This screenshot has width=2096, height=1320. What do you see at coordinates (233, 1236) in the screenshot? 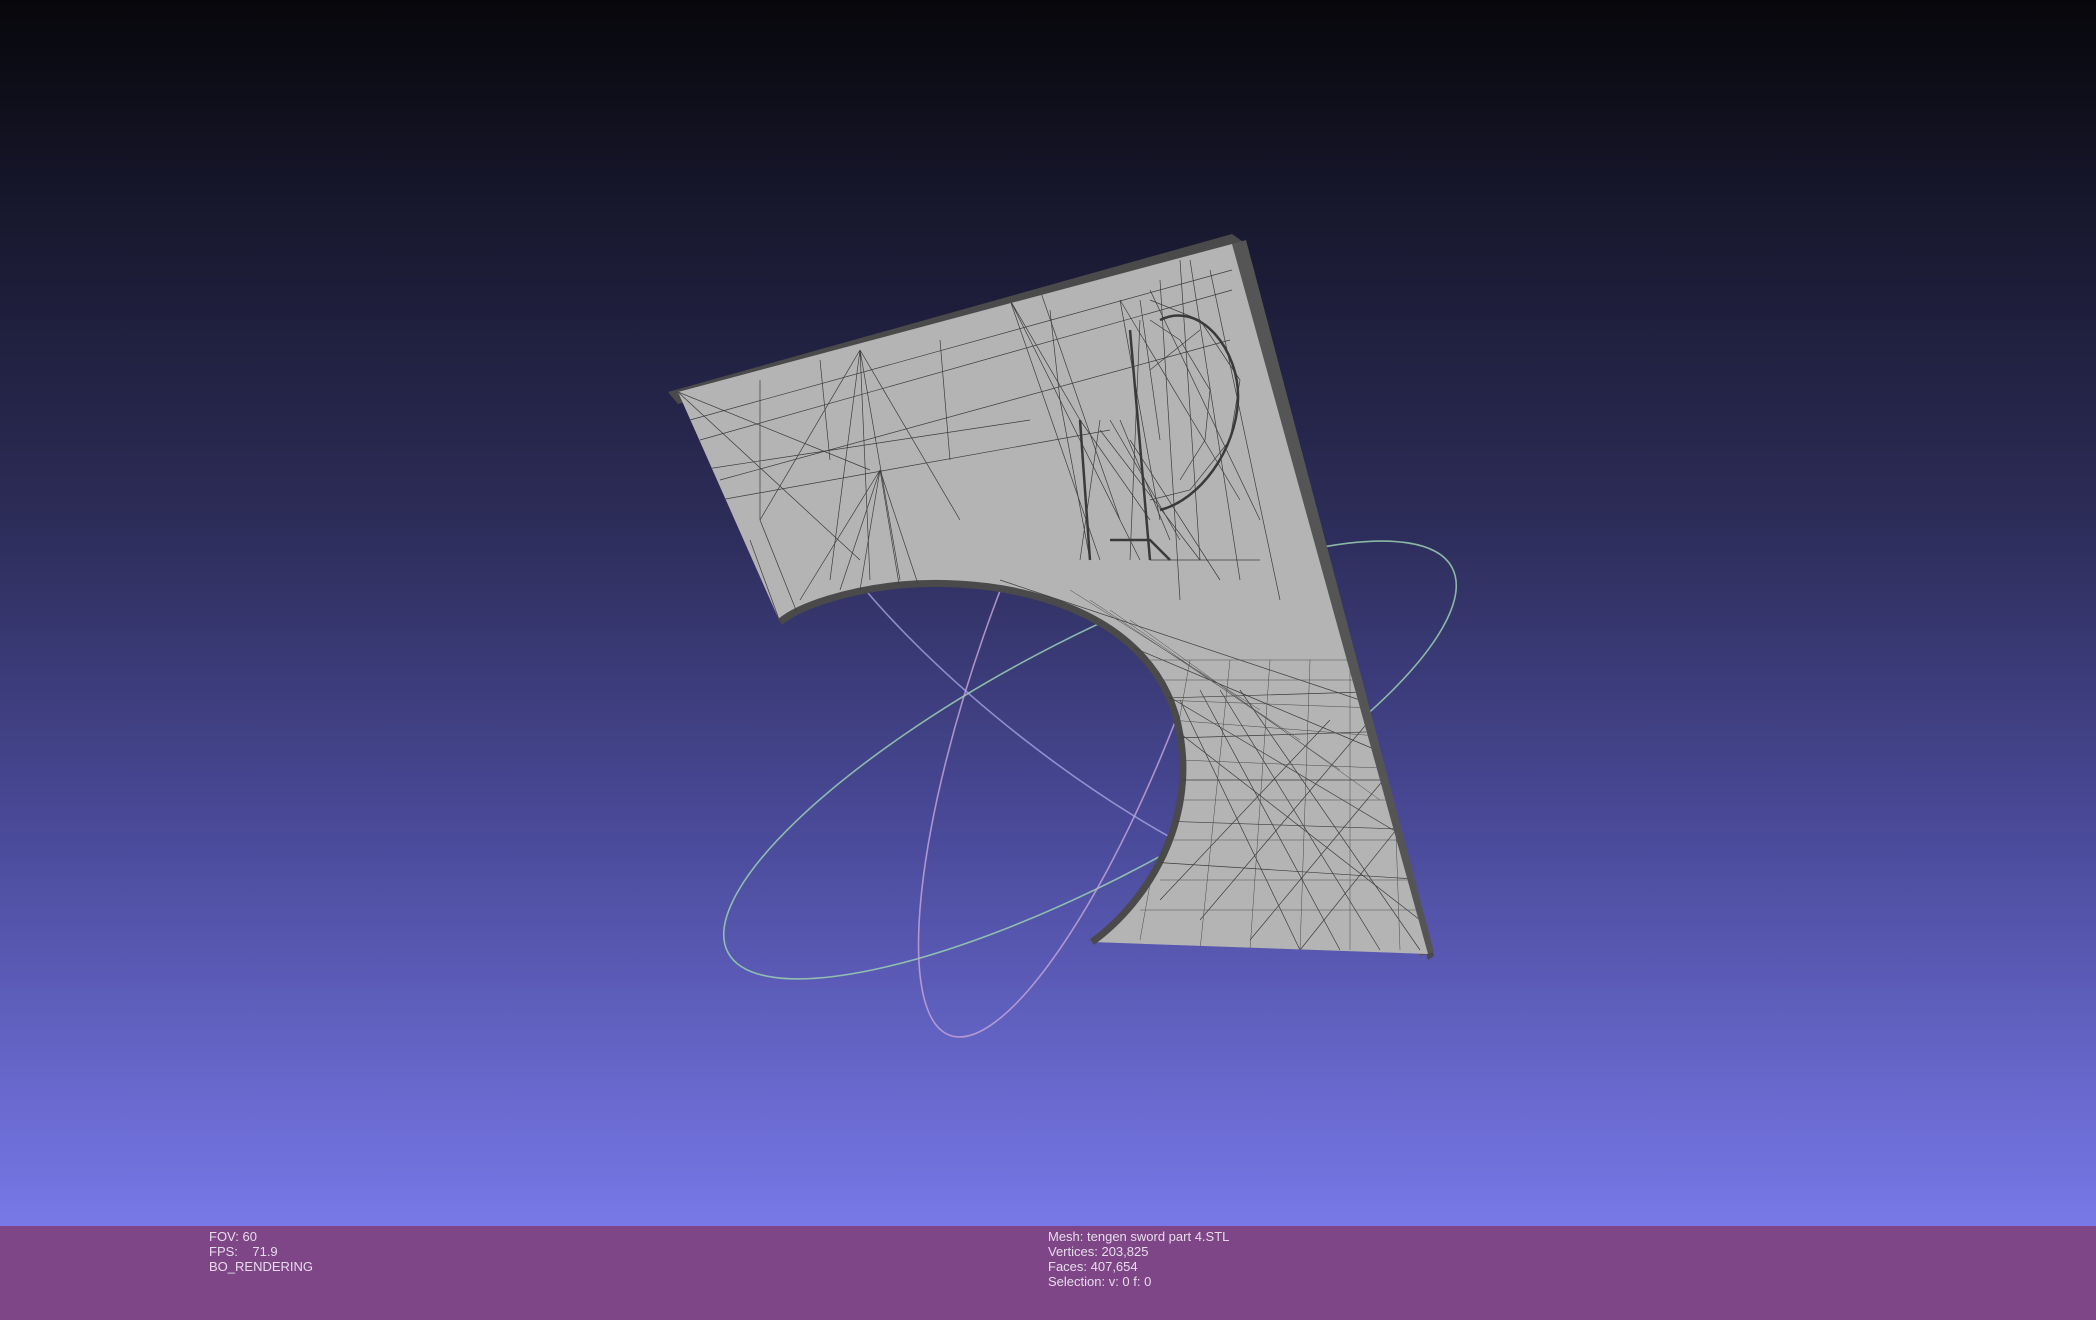
I see `fov-readout: FOV: 60` at bounding box center [233, 1236].